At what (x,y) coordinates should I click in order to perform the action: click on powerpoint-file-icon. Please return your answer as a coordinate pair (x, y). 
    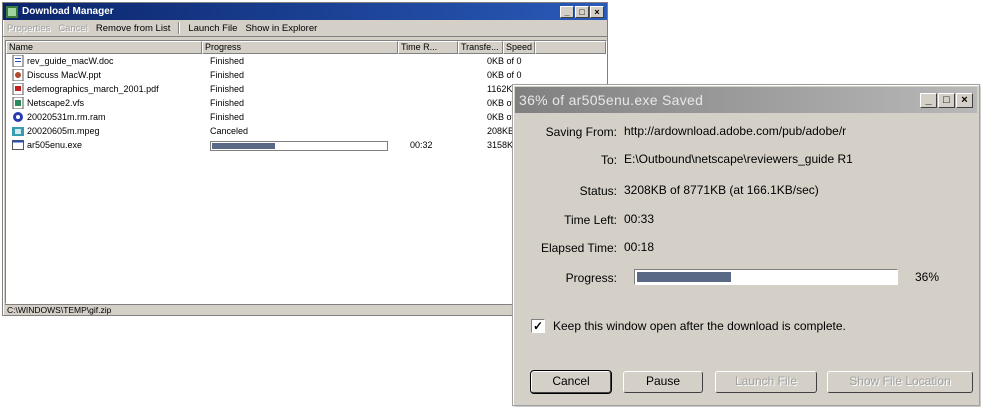
    Looking at the image, I should click on (18, 75).